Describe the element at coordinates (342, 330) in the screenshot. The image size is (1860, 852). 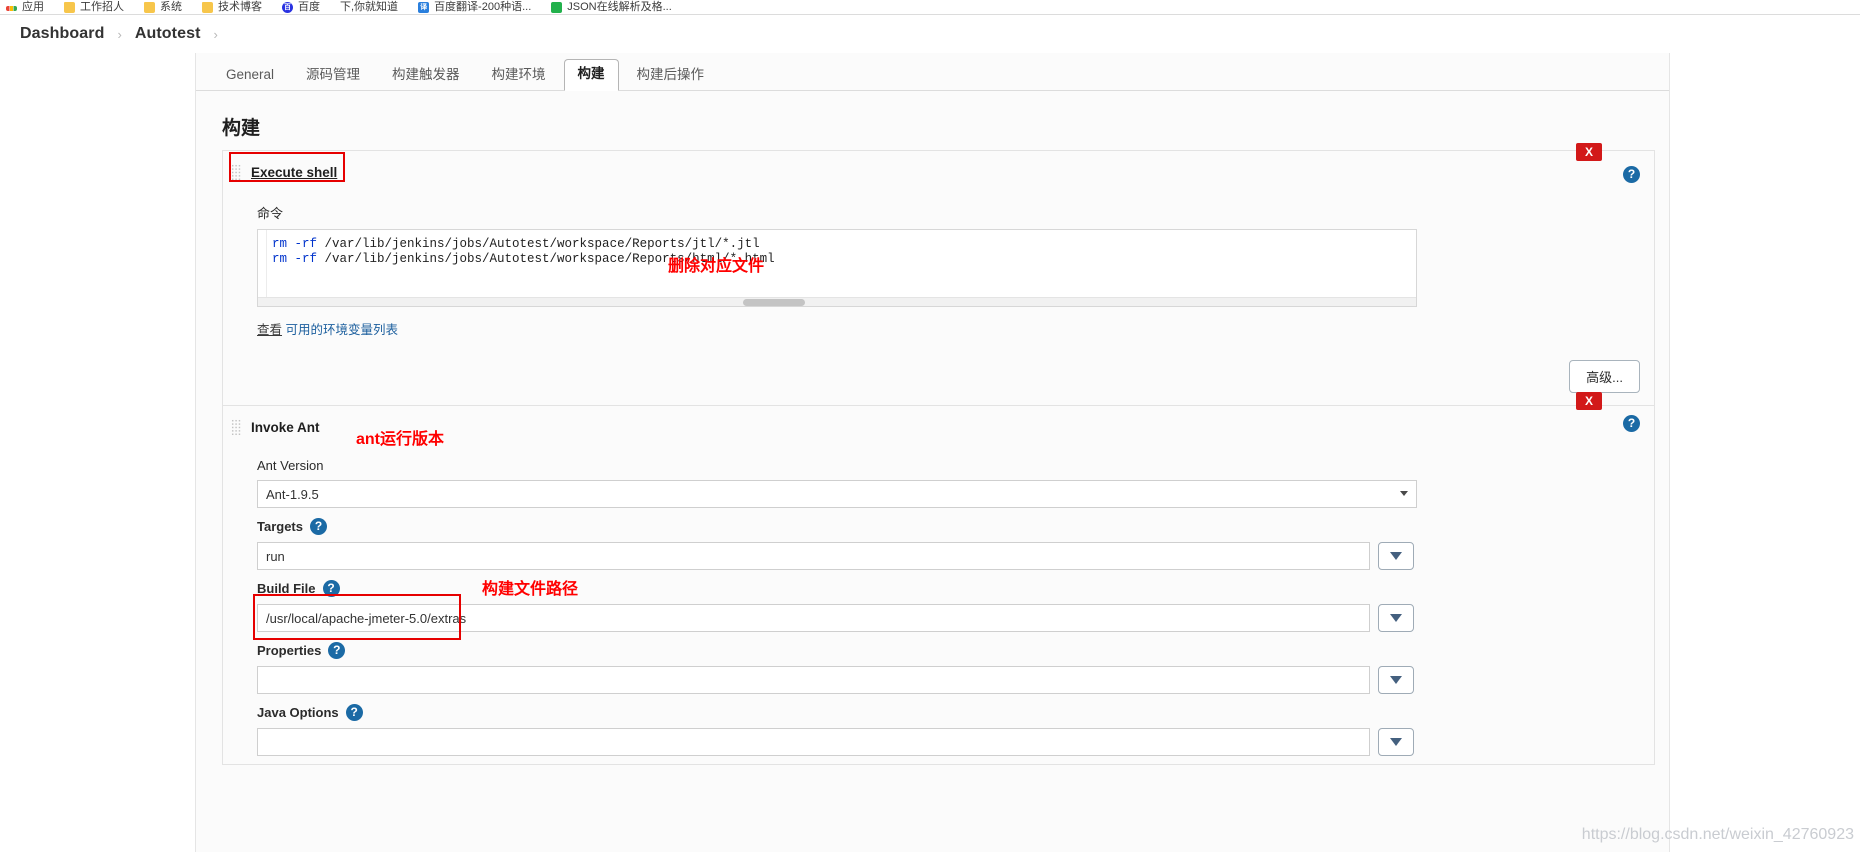
I see `available-env-variables-link: 可用的环境变量列表` at that location.